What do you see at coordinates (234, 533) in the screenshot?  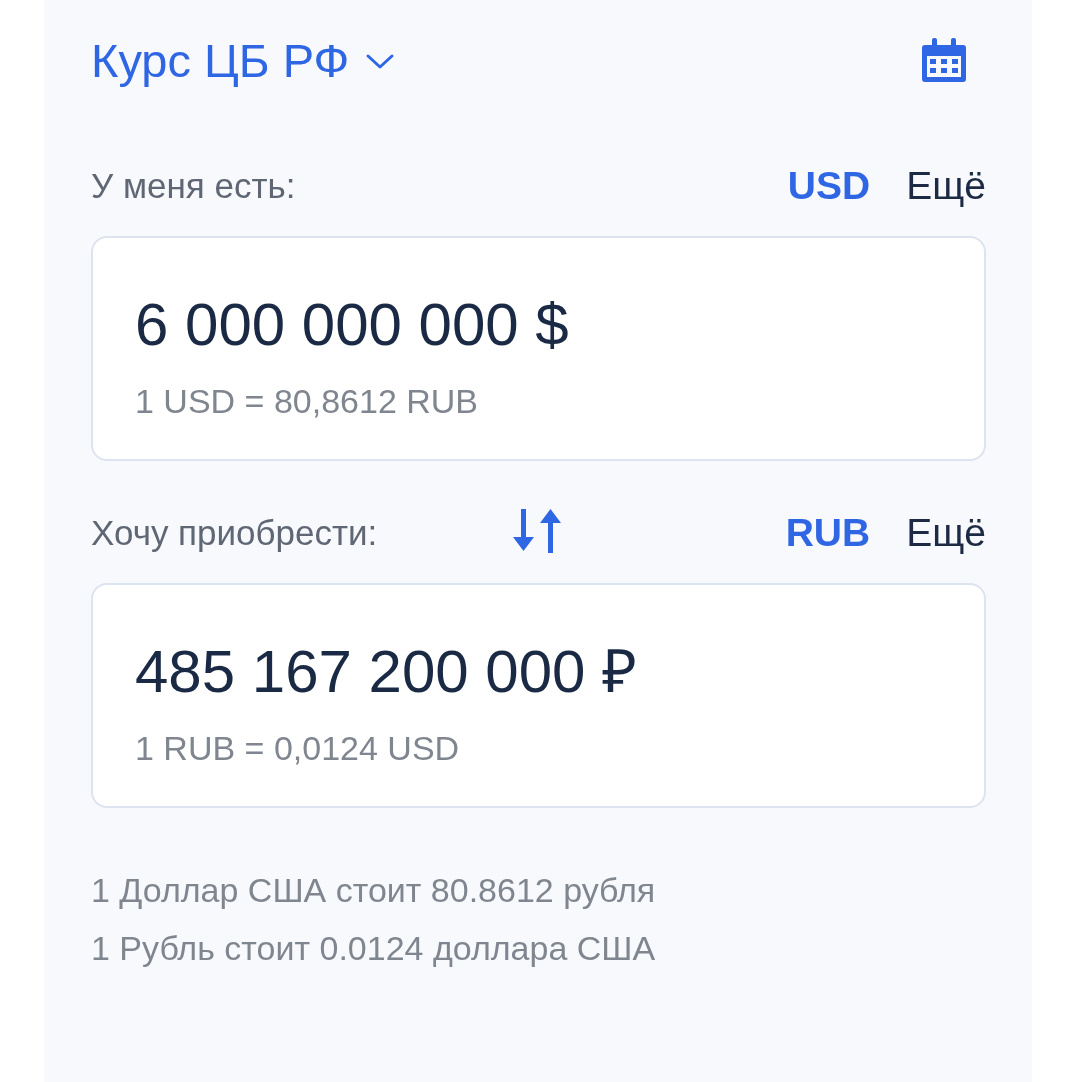 I see `field-label: Хочу приобрести:` at bounding box center [234, 533].